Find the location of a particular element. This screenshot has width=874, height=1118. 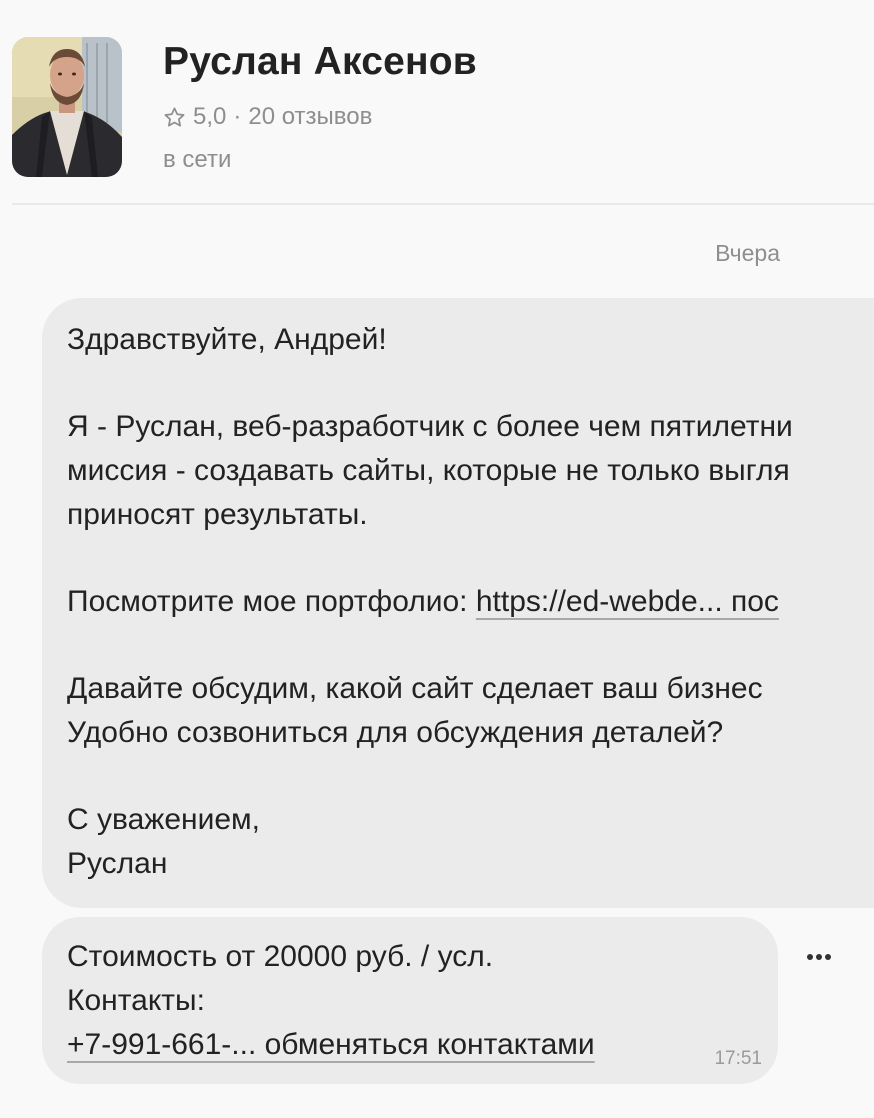

message-line: С уважением, is located at coordinates (164, 819).